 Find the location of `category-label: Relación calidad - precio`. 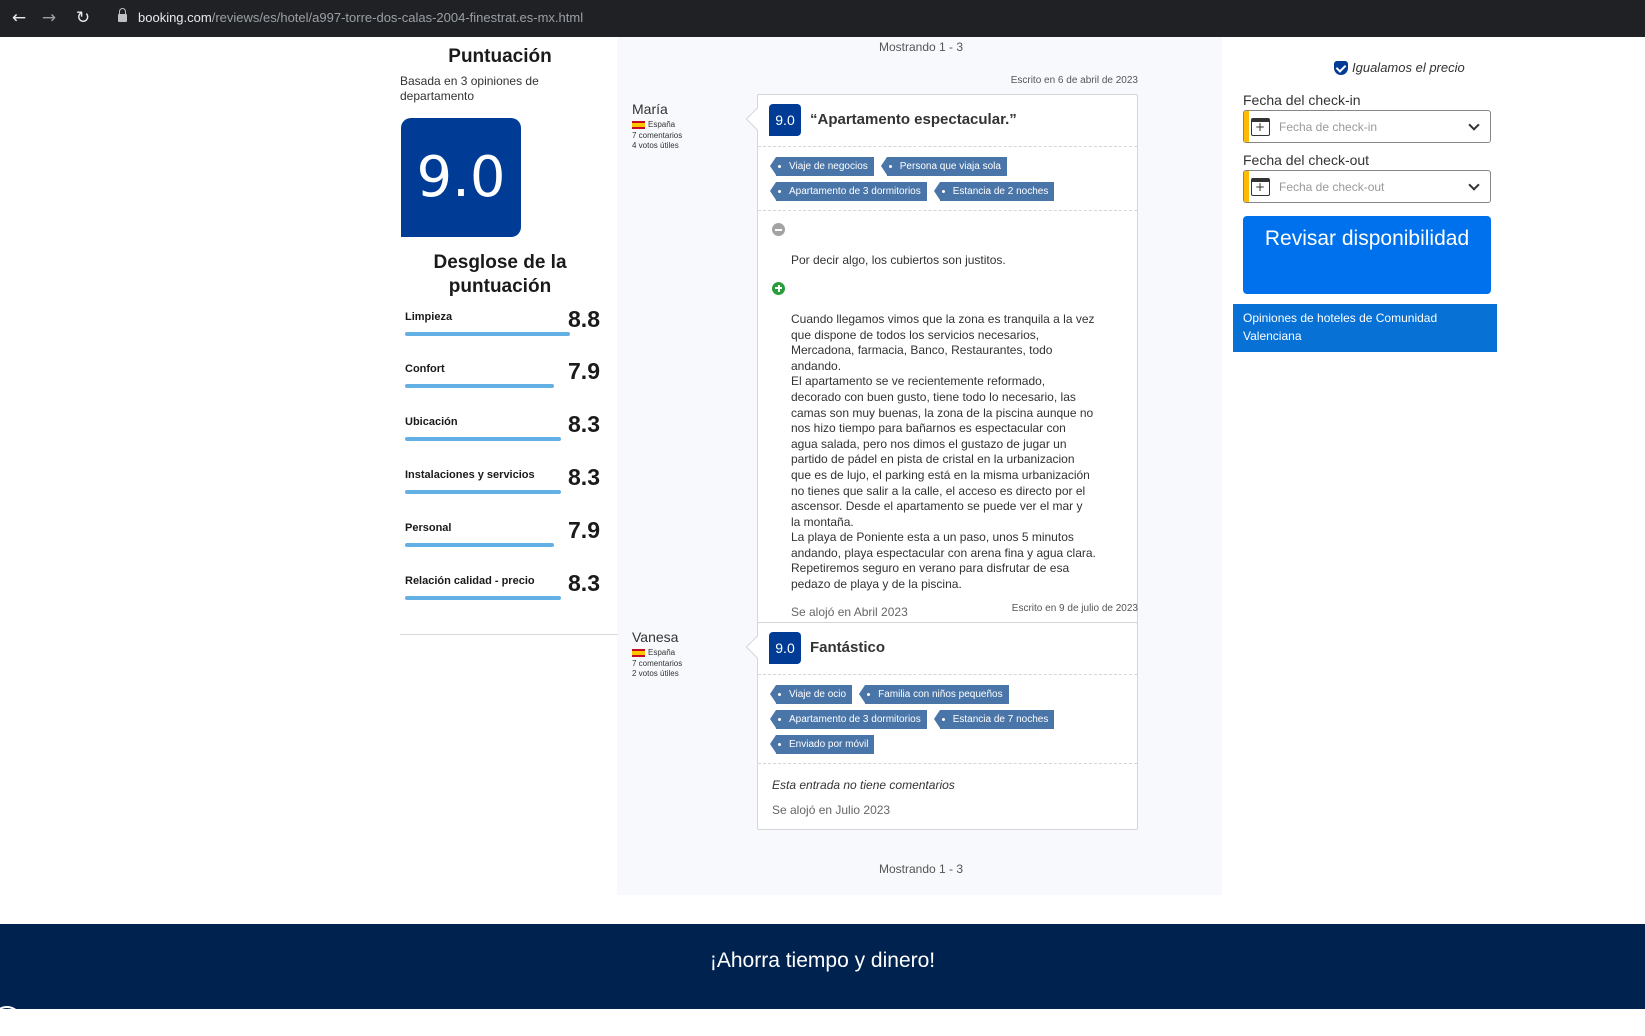

category-label: Relación calidad - precio is located at coordinates (470, 581).